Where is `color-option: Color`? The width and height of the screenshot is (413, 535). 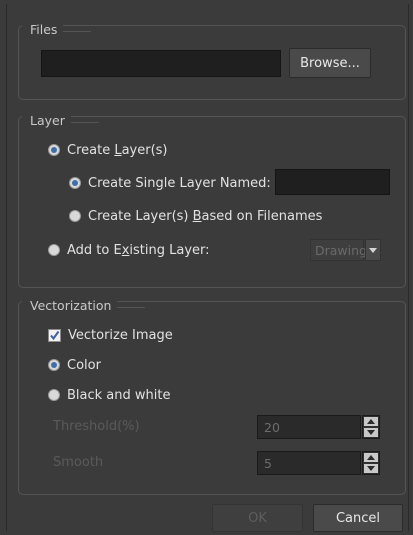
color-option: Color is located at coordinates (74, 365).